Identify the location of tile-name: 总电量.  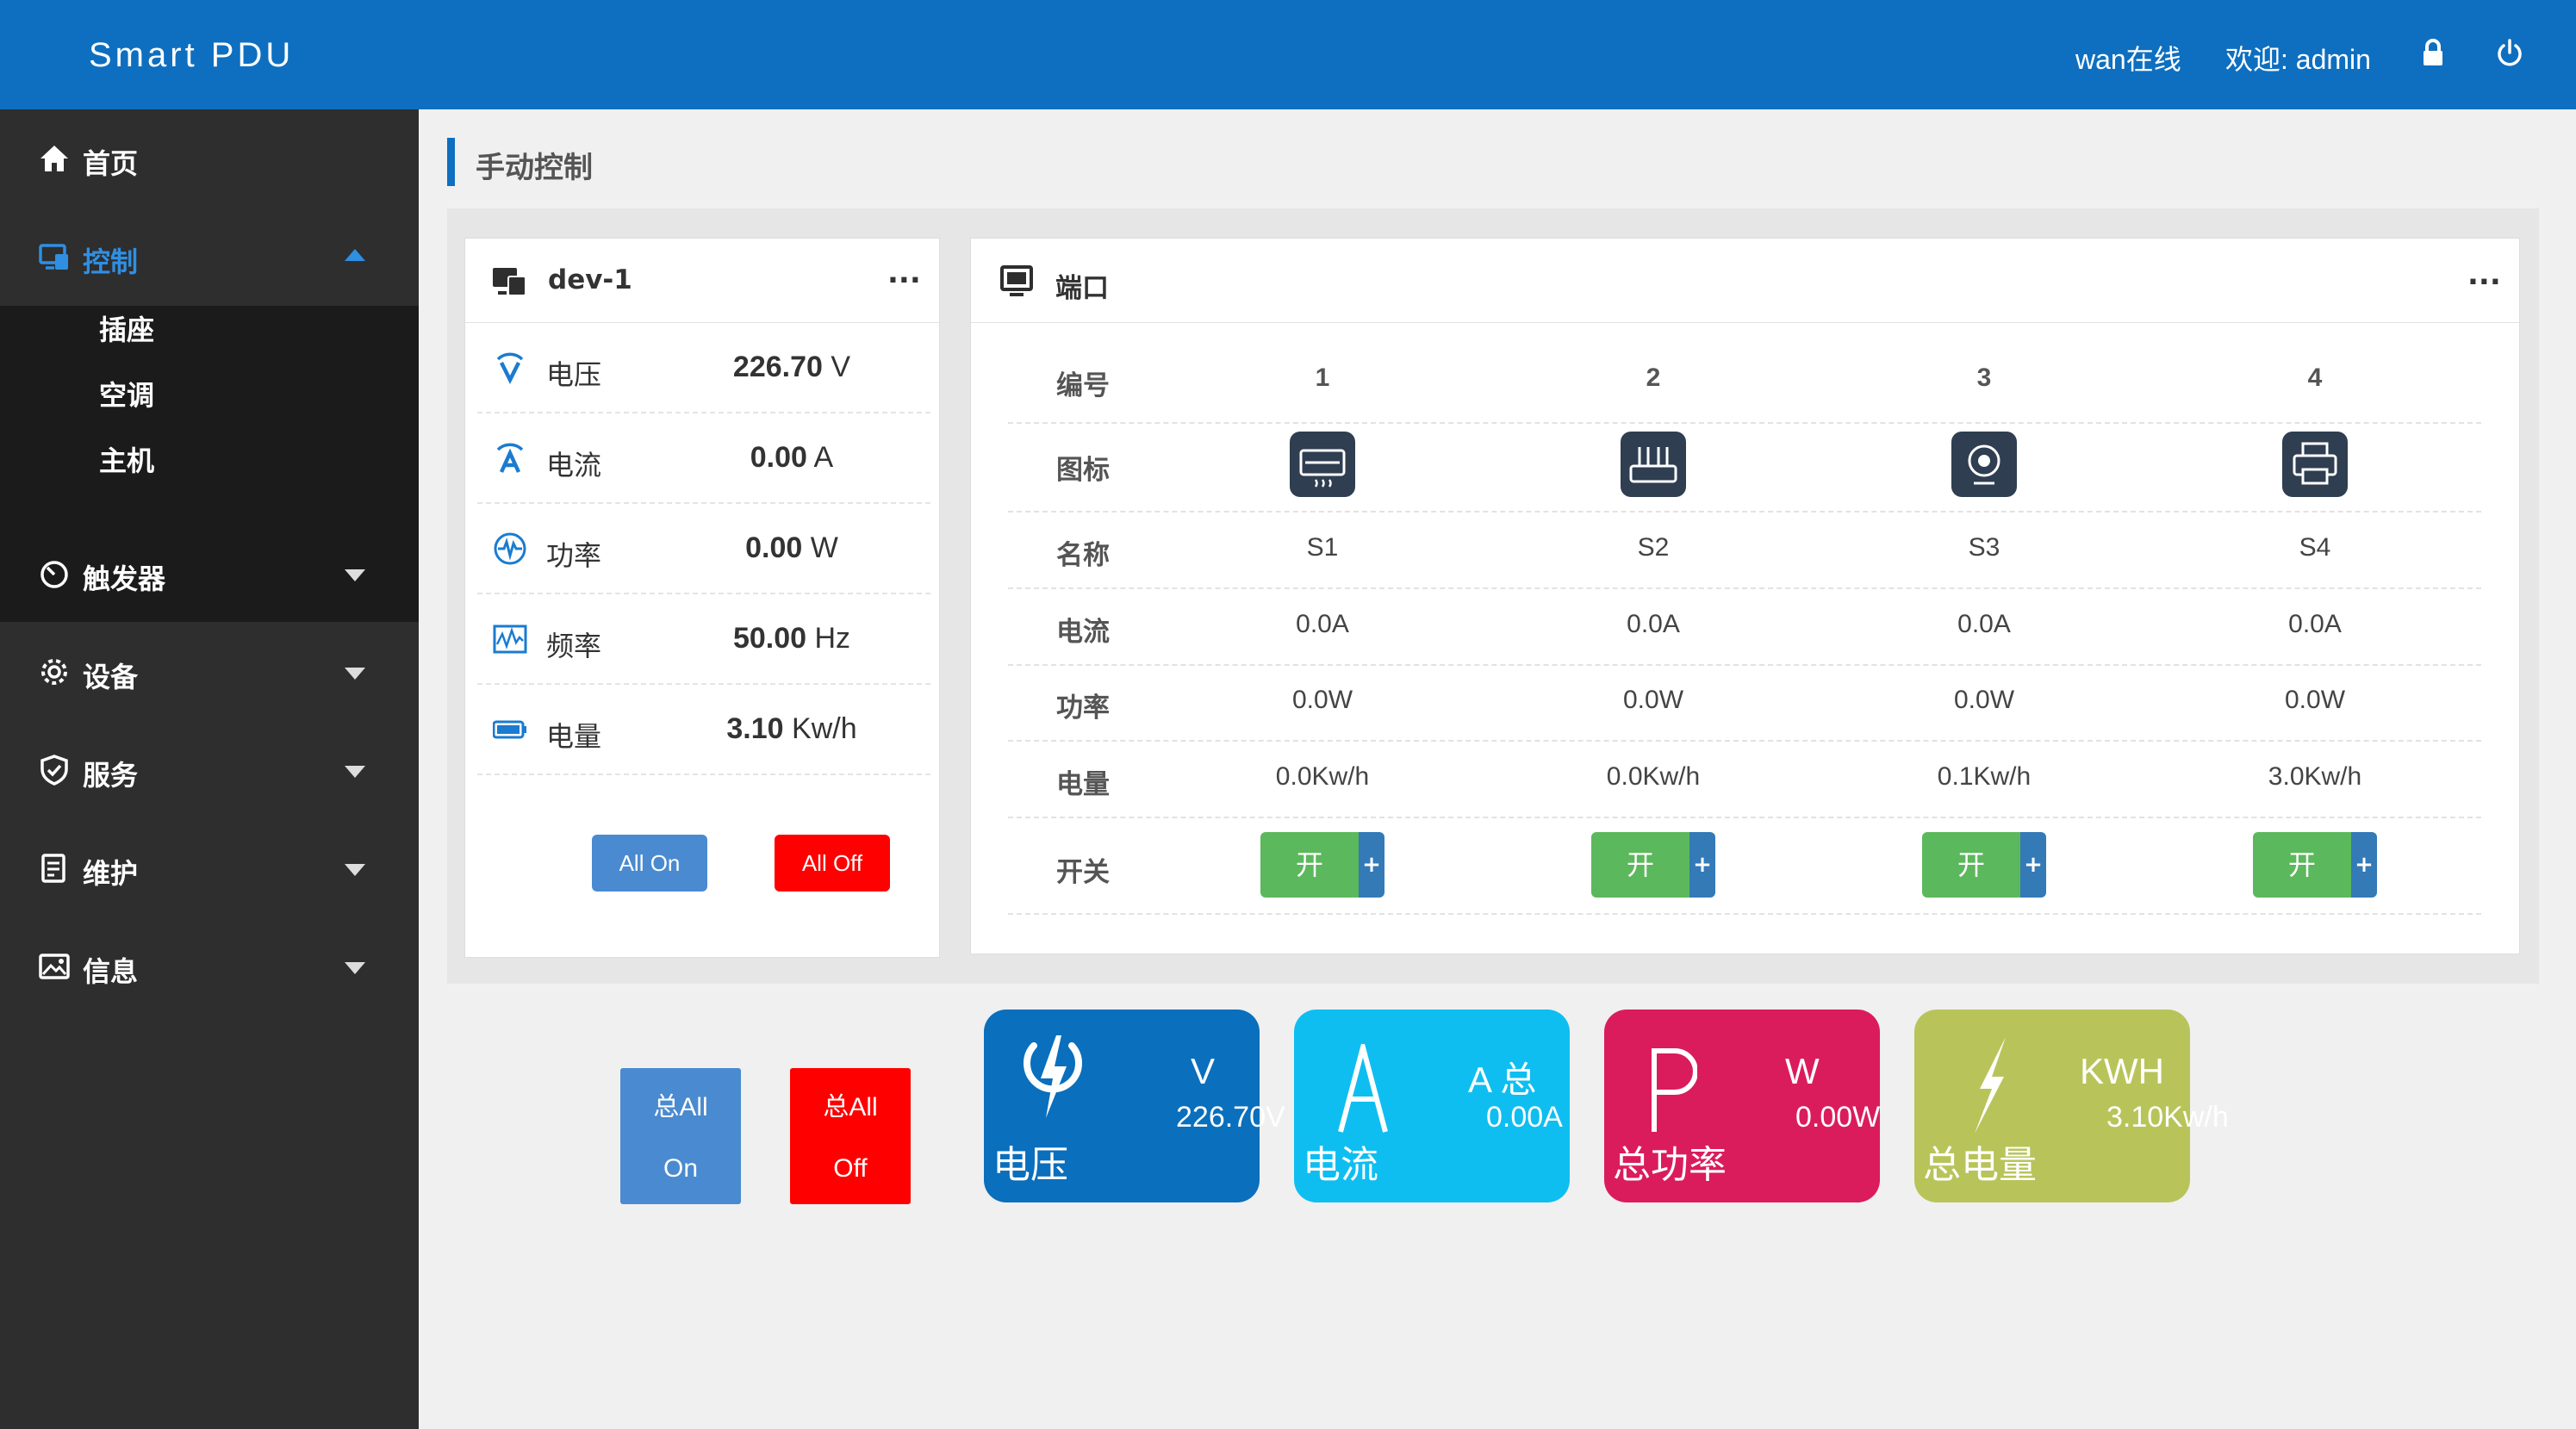
(1980, 1165).